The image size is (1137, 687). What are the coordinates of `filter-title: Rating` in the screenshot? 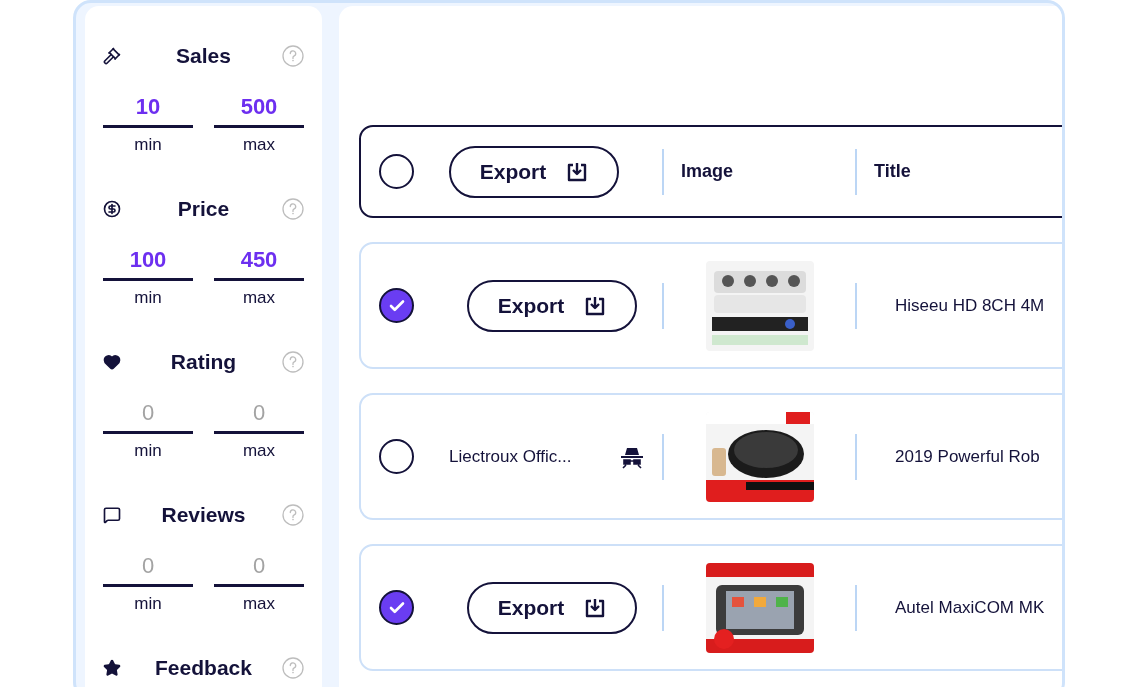 It's located at (203, 362).